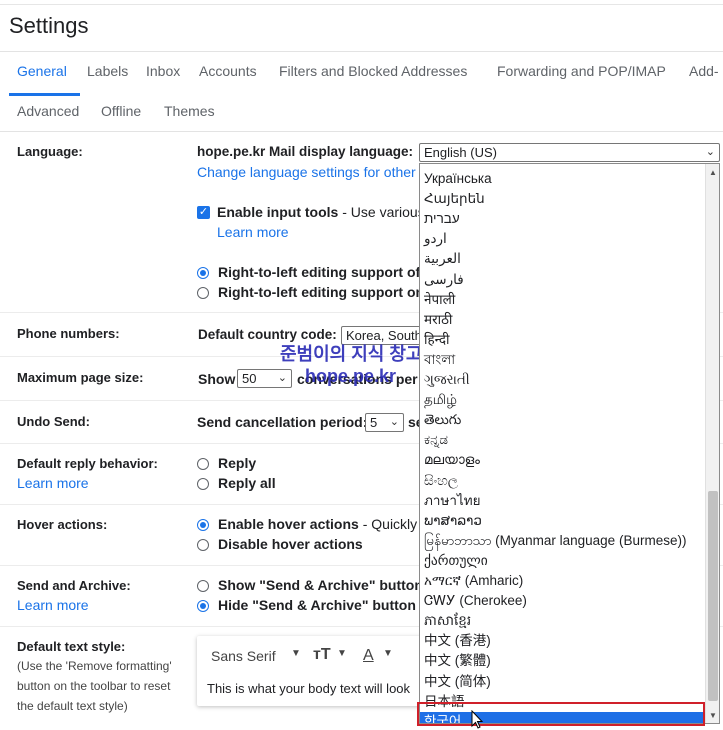 The height and width of the screenshot is (730, 723). I want to click on undo-send-section-title: Undo Send:, so click(53, 421).